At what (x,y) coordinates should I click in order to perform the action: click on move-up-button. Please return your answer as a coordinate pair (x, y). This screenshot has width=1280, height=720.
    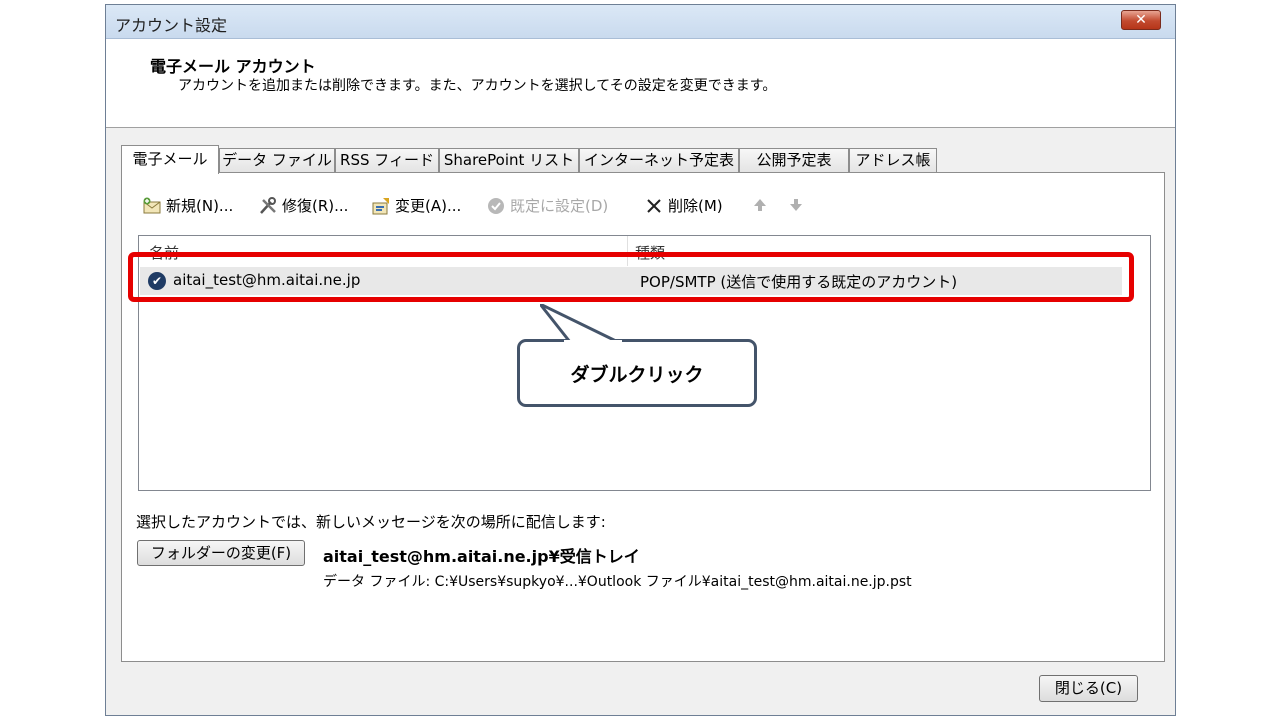
    Looking at the image, I should click on (762, 205).